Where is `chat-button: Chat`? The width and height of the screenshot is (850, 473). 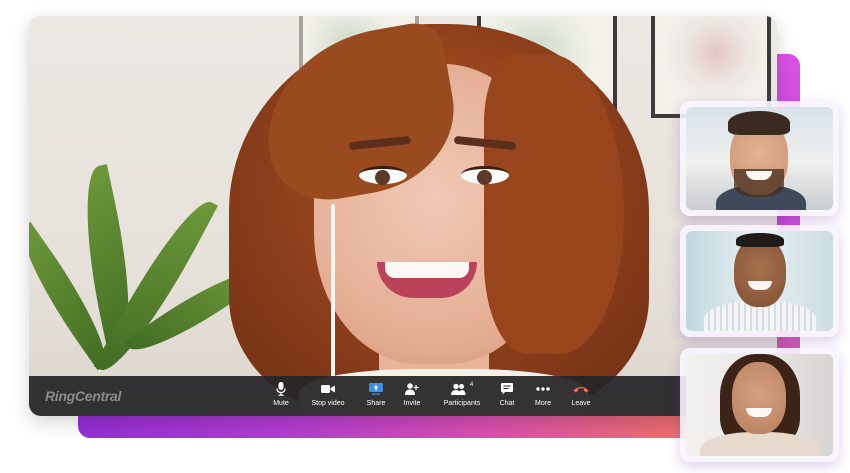
chat-button: Chat is located at coordinates (507, 391).